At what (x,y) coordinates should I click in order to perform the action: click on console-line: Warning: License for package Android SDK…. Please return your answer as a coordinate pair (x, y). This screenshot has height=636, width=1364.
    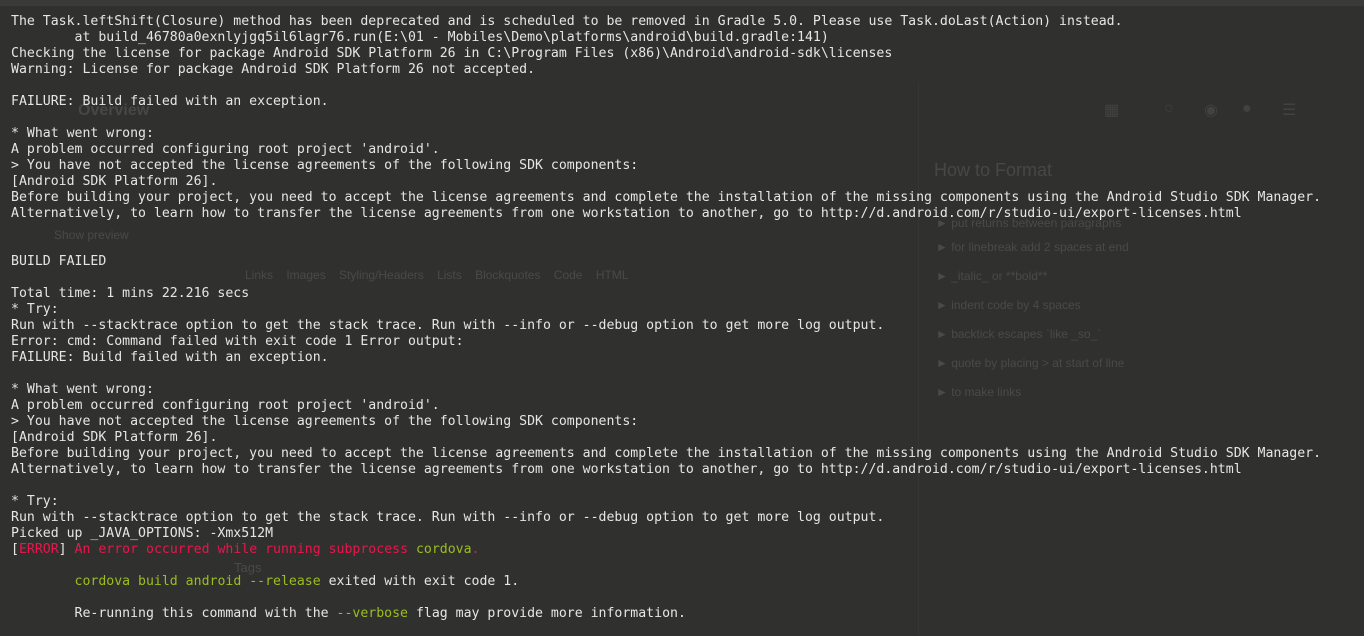
    Looking at the image, I should click on (666, 70).